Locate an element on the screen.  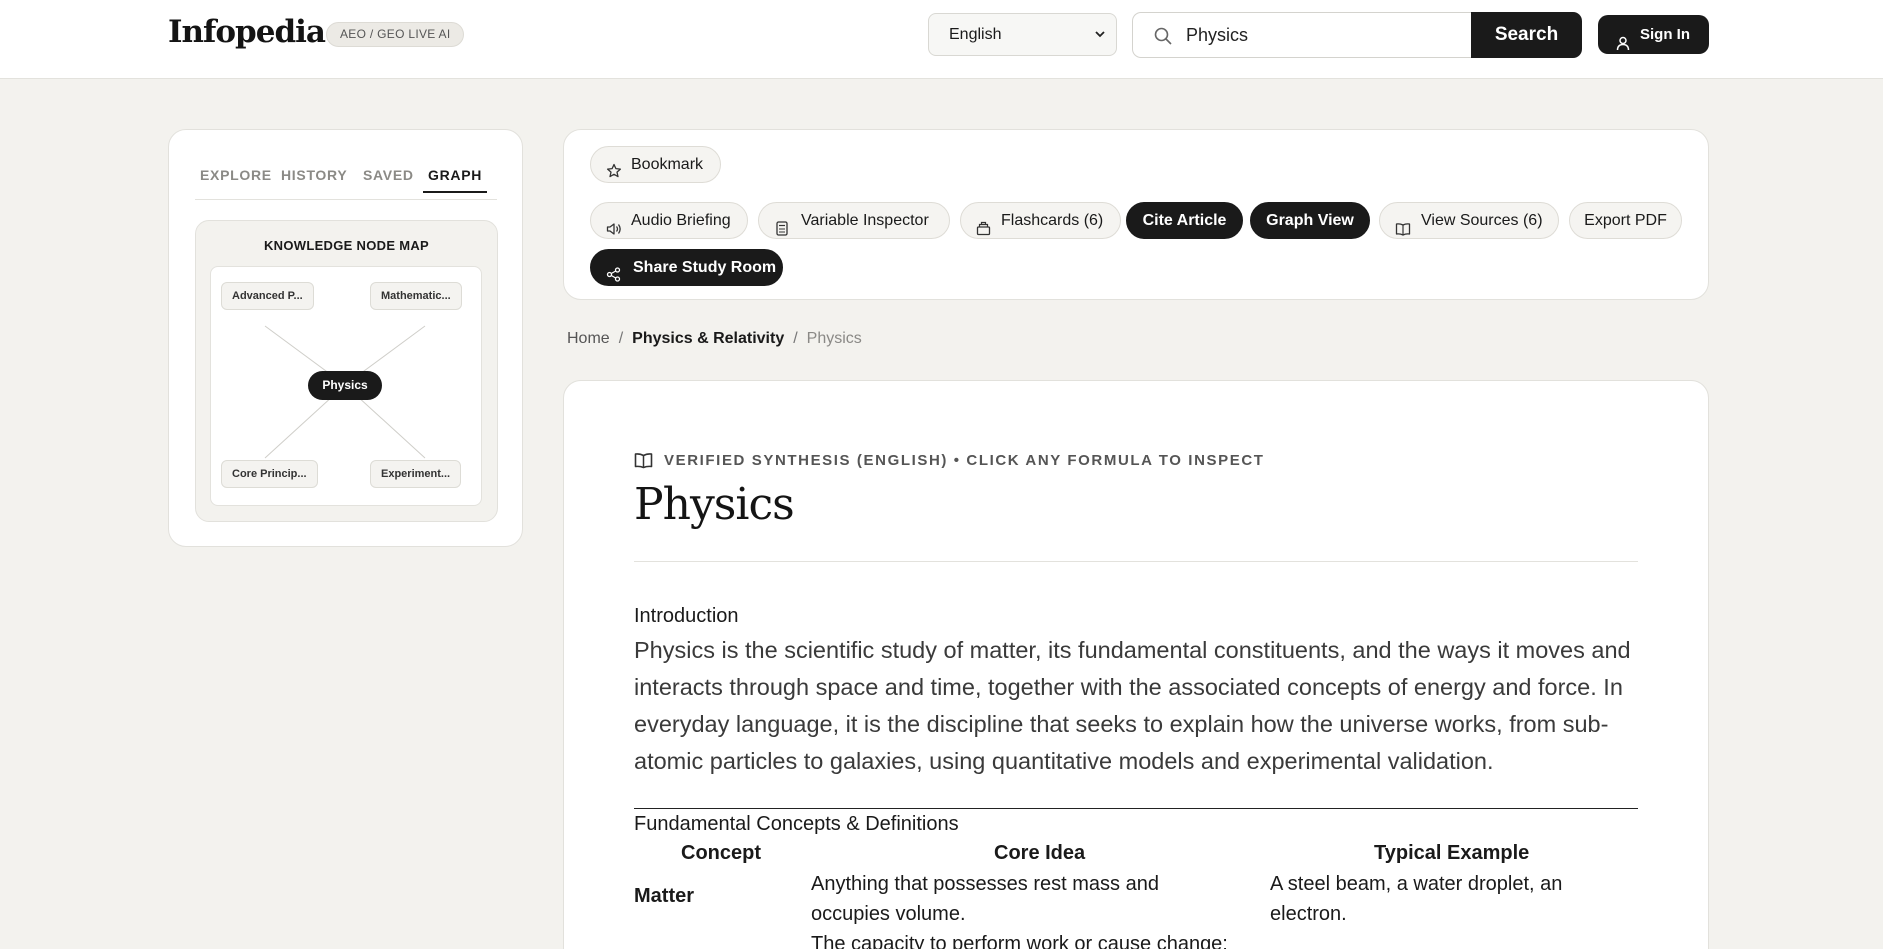
share-study-room-button: Share Study Room is located at coordinates (686, 267).